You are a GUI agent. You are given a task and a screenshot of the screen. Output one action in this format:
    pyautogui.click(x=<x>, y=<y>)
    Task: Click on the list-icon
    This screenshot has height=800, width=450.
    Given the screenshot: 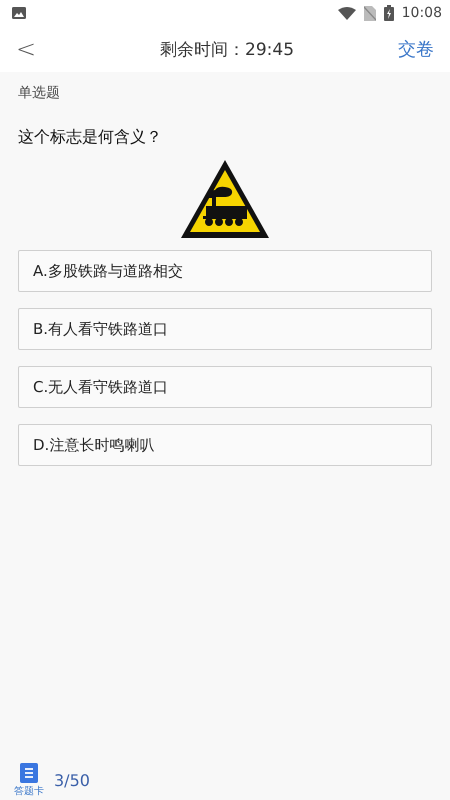 What is the action you would take?
    pyautogui.click(x=29, y=772)
    